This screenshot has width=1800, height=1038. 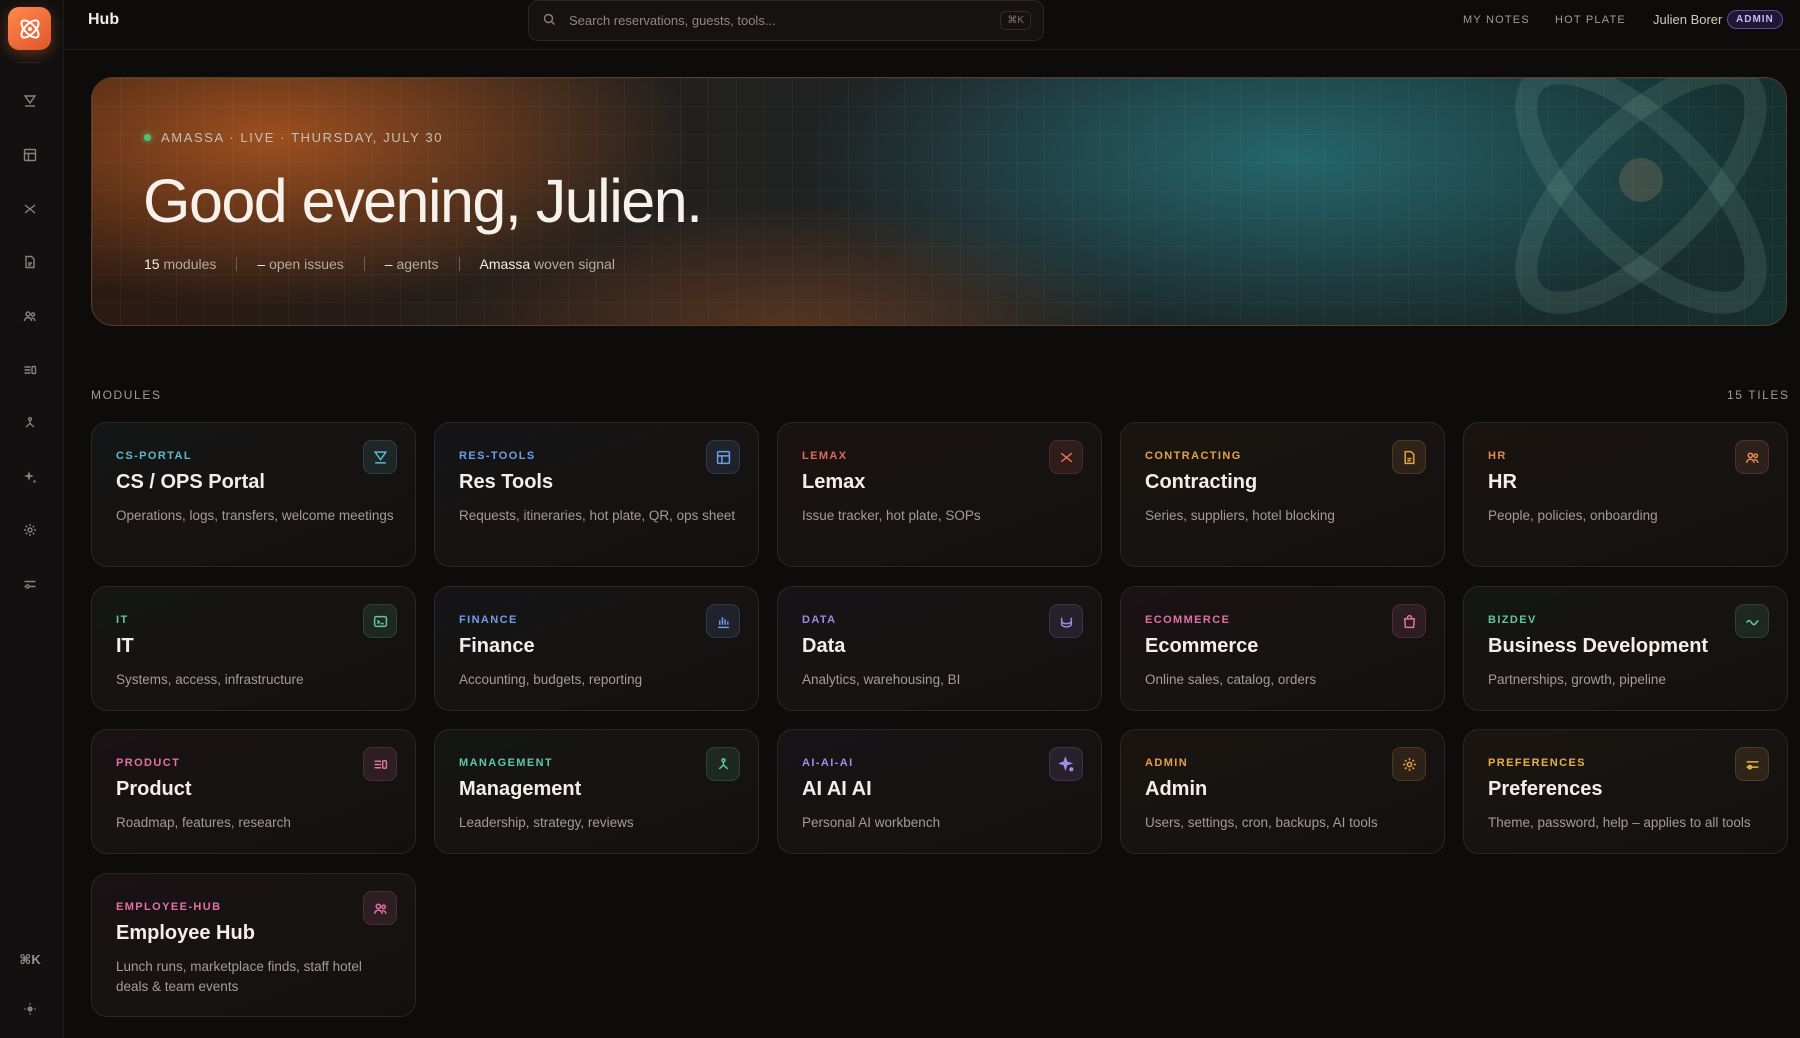 What do you see at coordinates (506, 763) in the screenshot?
I see `tile-tag: MANAGEMENT` at bounding box center [506, 763].